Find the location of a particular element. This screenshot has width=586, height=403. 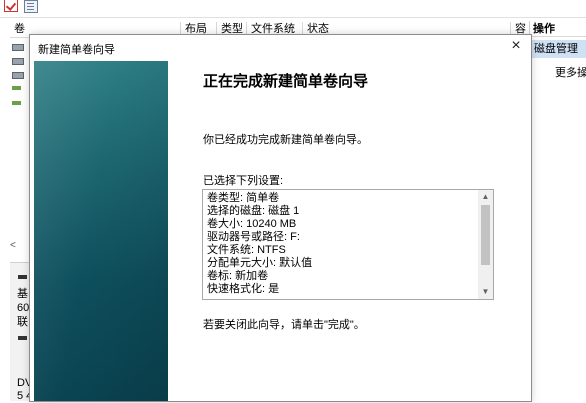

disk-icon is located at coordinates (22, 277).